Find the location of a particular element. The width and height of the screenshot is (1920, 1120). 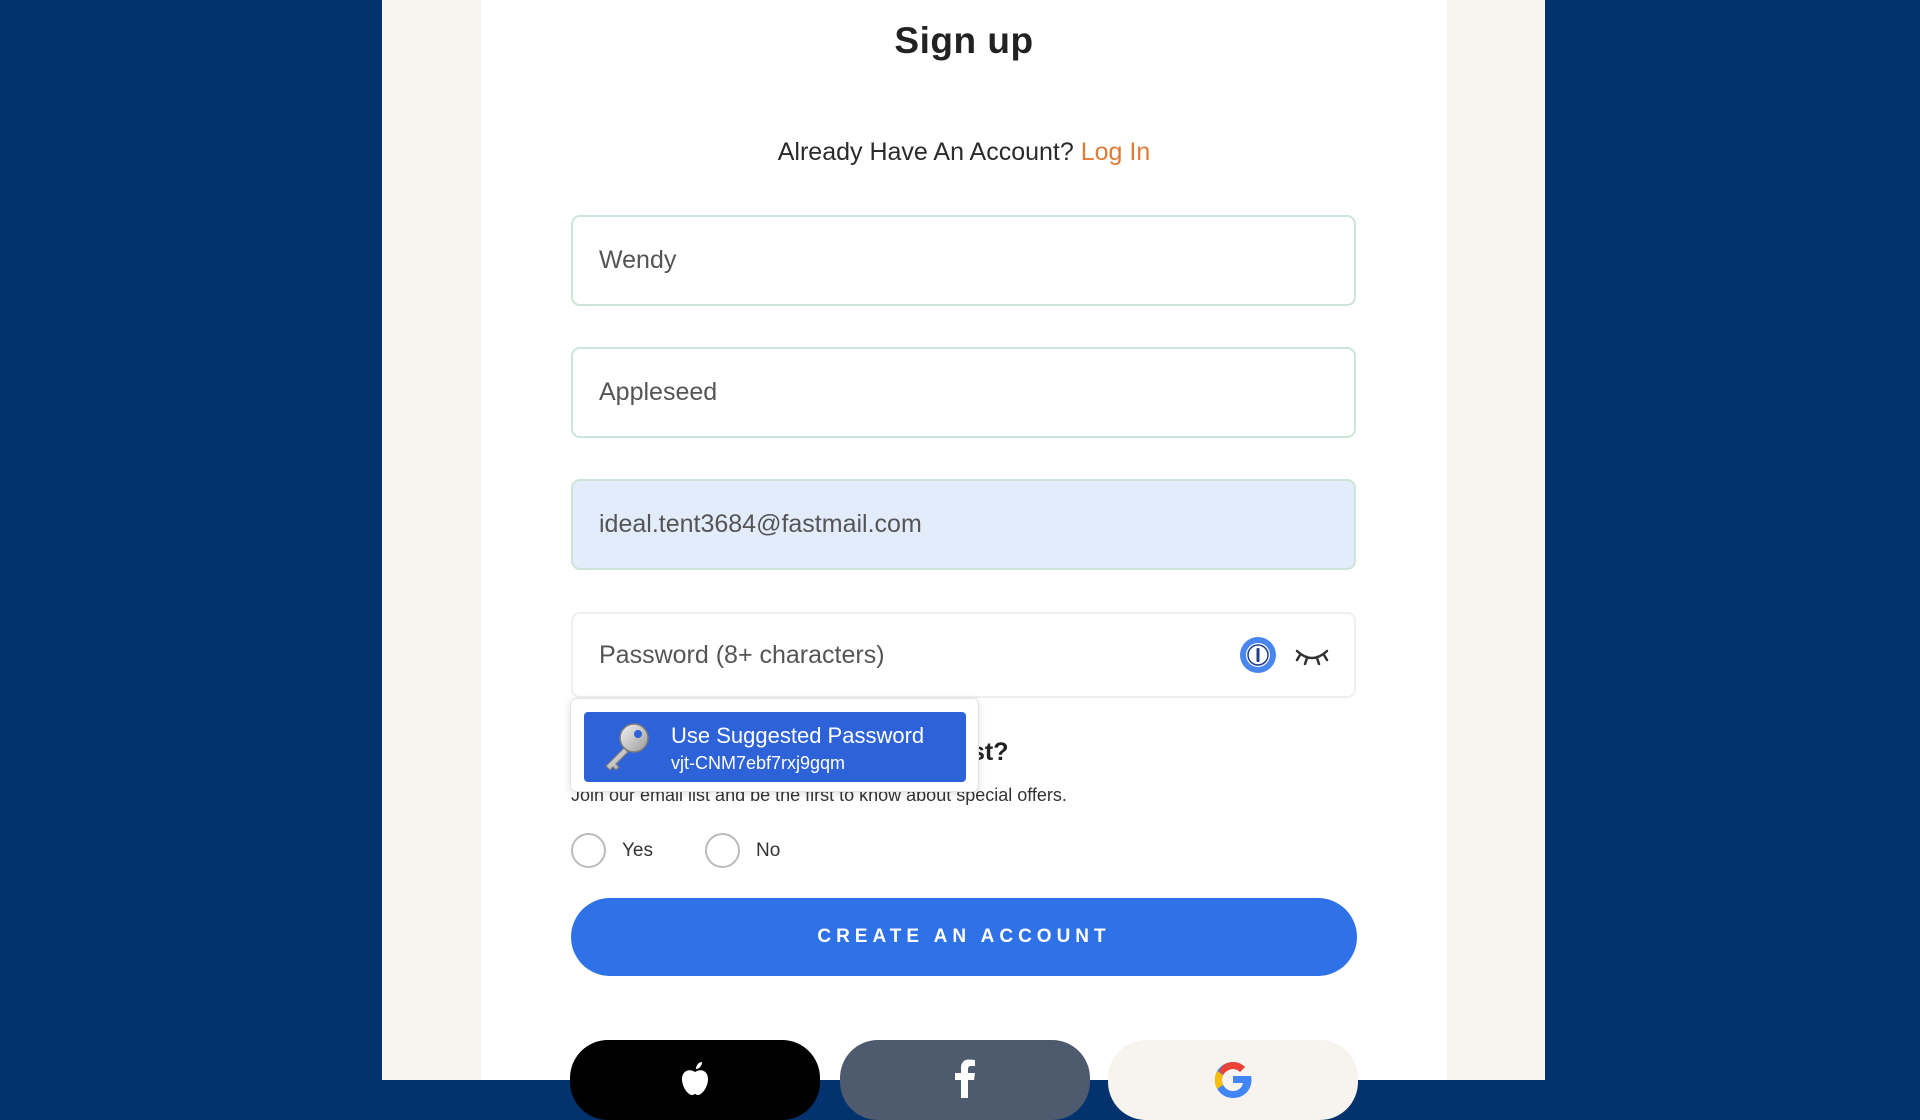

apple-icon is located at coordinates (695, 1078).